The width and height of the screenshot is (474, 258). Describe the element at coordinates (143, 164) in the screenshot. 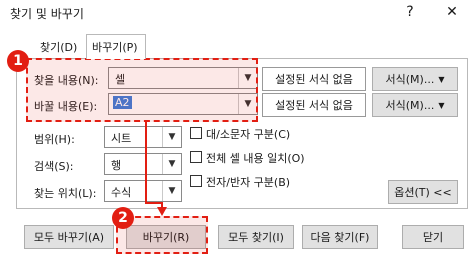

I see `search-select: 행 ▼` at that location.